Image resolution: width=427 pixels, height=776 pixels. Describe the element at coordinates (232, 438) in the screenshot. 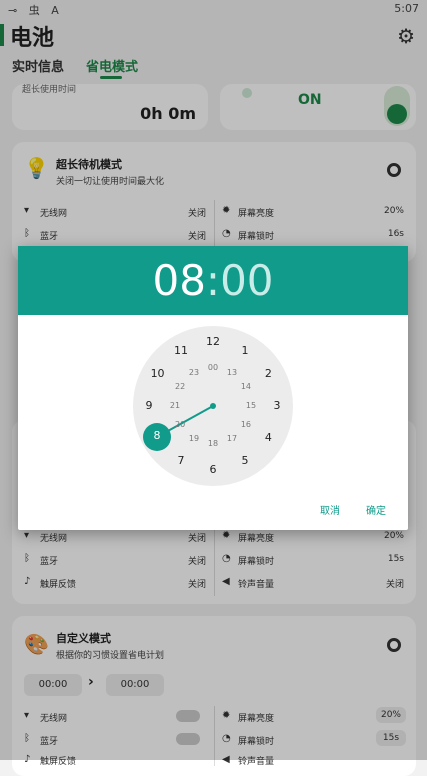

I see `dial-hour-17: 17` at that location.